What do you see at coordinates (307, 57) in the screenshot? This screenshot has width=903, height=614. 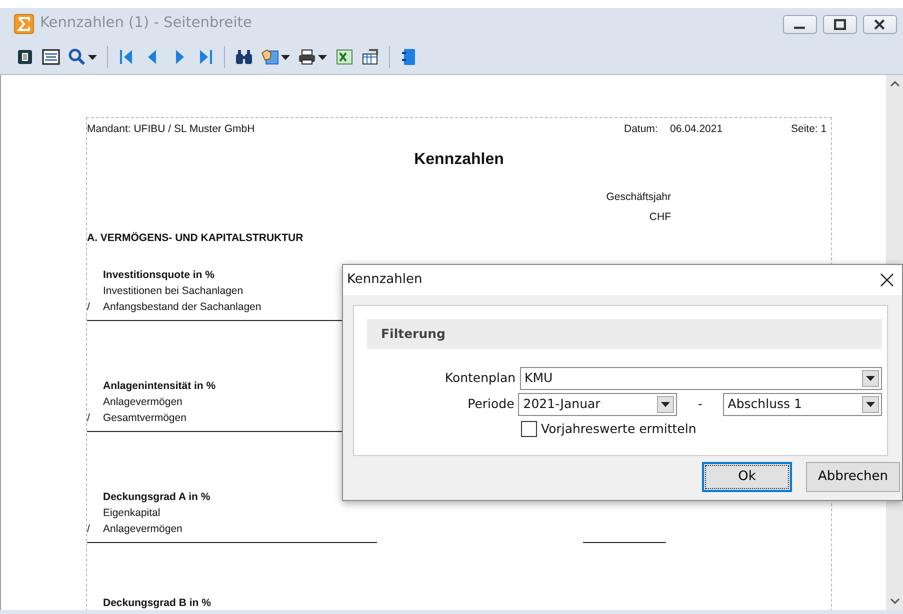 I see `printer-icon` at bounding box center [307, 57].